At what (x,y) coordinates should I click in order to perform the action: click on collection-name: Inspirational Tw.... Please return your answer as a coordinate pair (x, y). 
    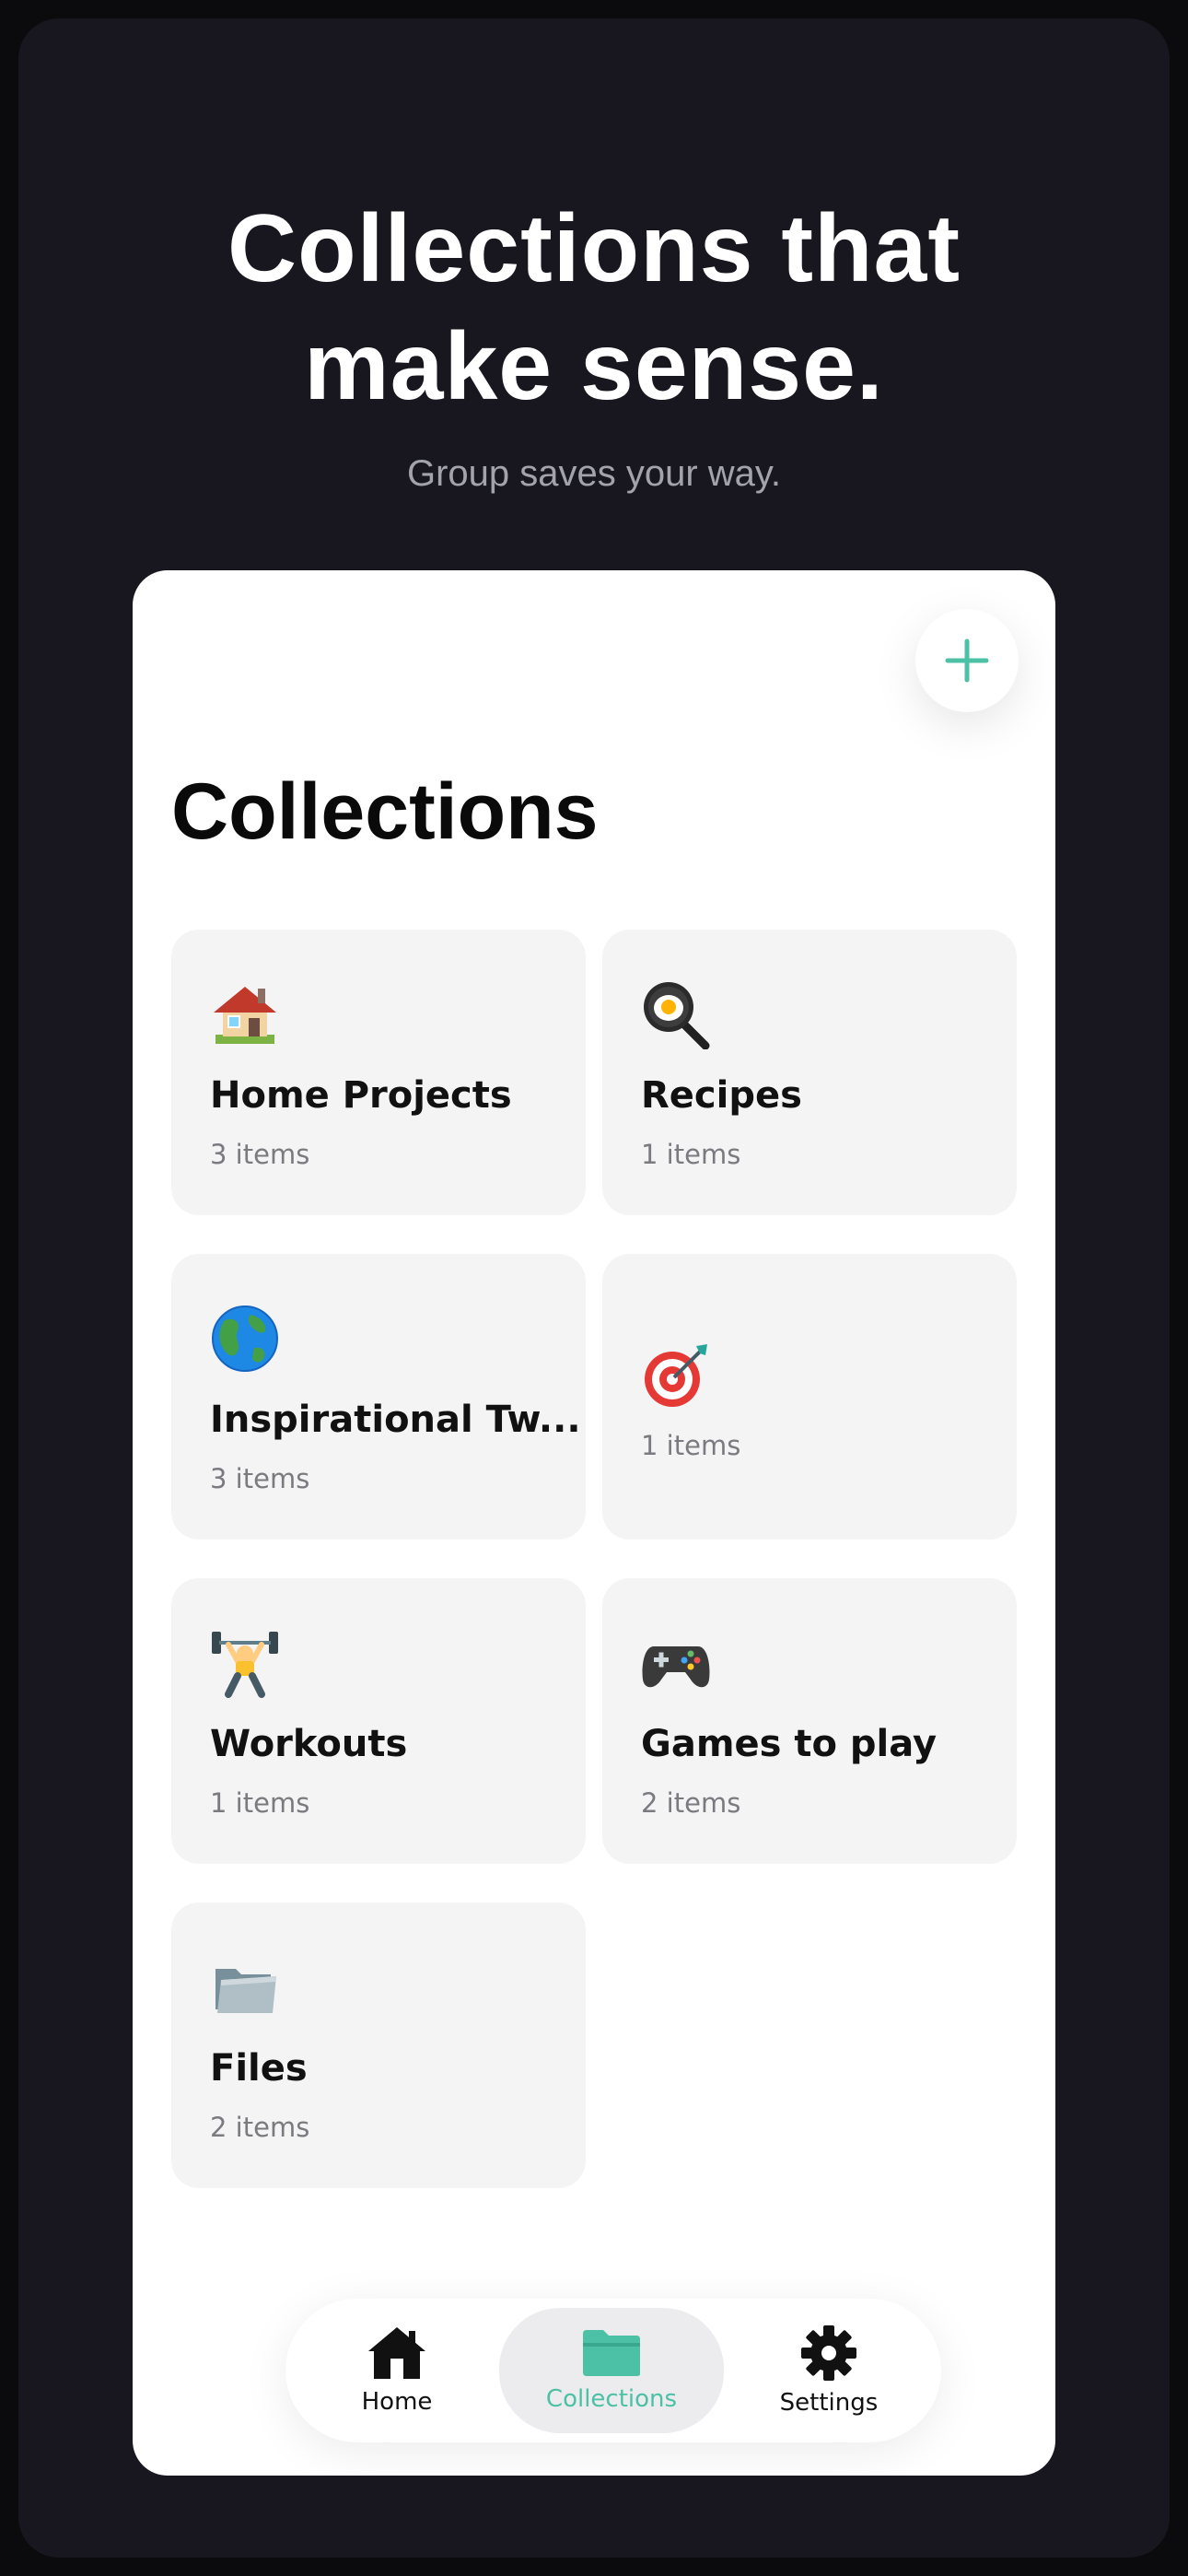
    Looking at the image, I should click on (395, 1420).